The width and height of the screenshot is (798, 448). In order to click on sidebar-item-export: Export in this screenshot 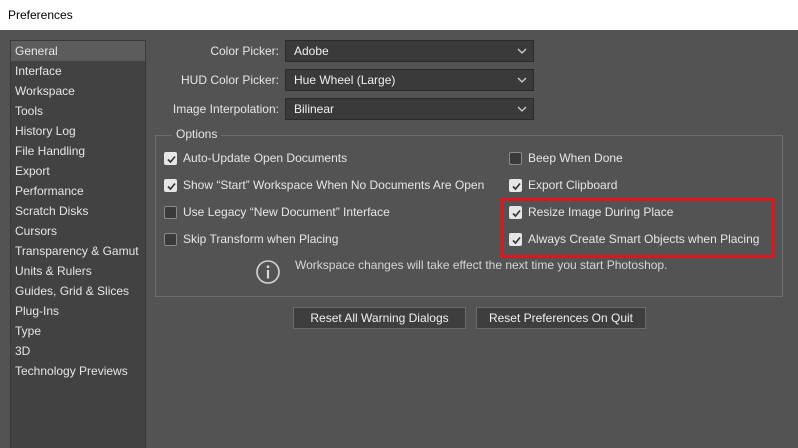, I will do `click(78, 171)`.